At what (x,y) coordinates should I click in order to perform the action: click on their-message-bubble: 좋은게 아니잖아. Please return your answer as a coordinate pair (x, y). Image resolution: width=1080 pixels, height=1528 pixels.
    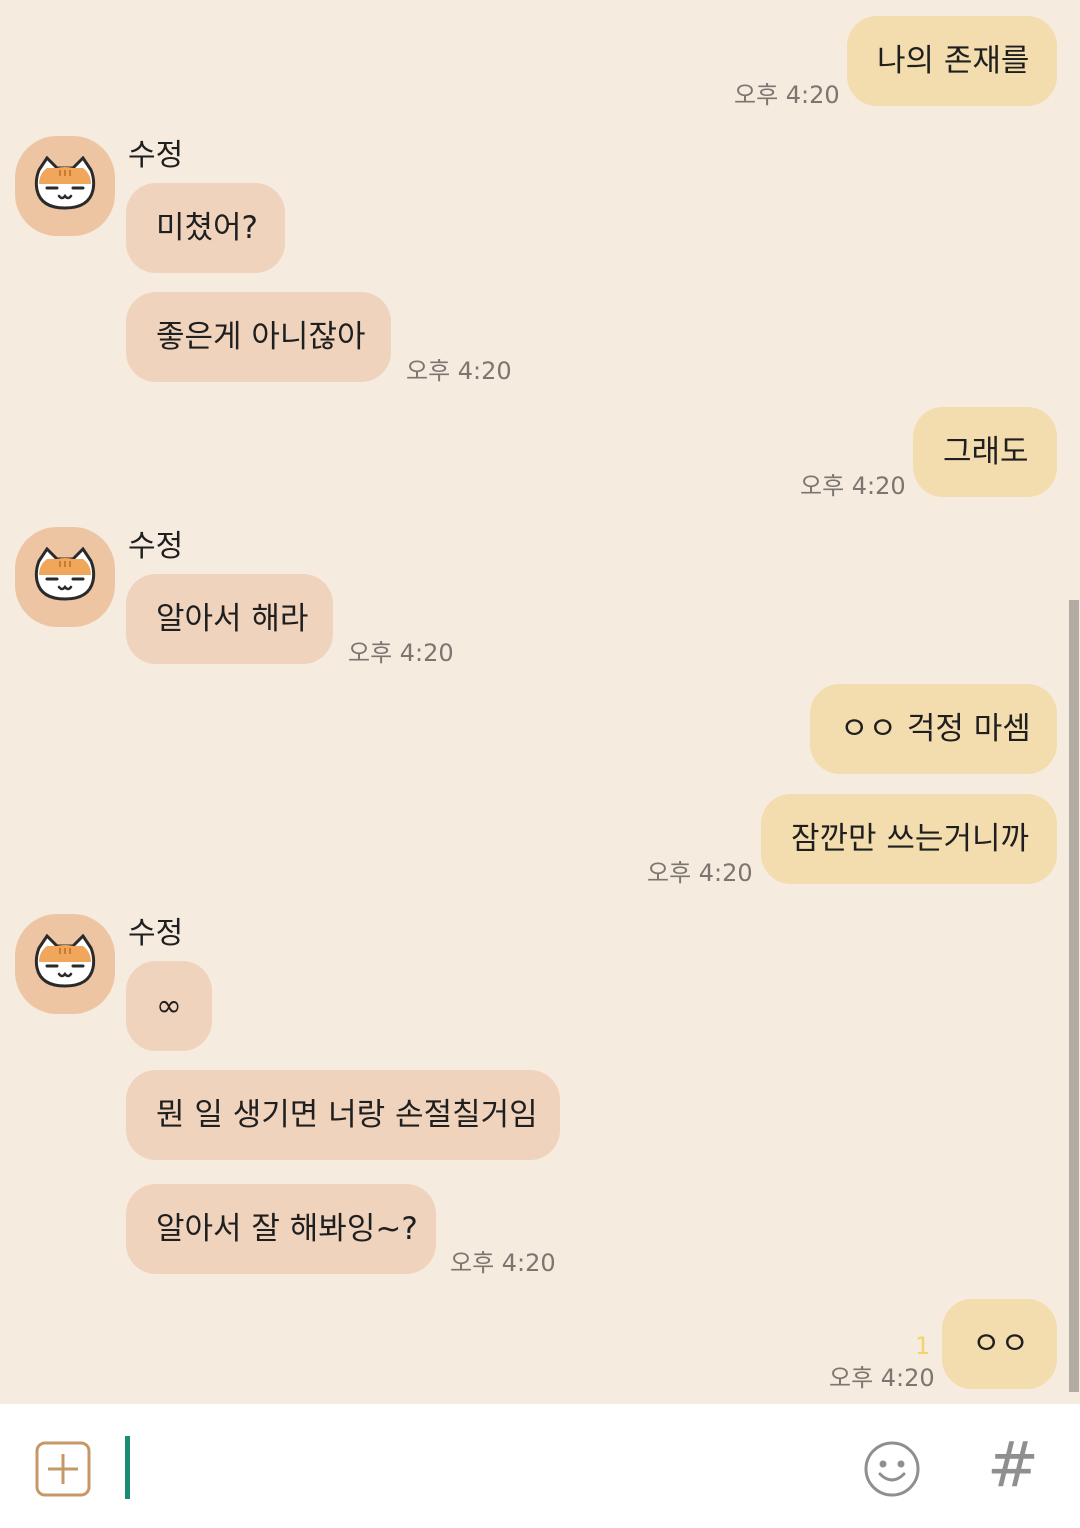
    Looking at the image, I should click on (258, 337).